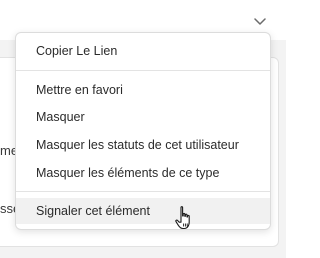 This screenshot has width=320, height=258. I want to click on menu-item-hide-user-statuses: Masquer les statuts de cet utilisateur, so click(143, 145).